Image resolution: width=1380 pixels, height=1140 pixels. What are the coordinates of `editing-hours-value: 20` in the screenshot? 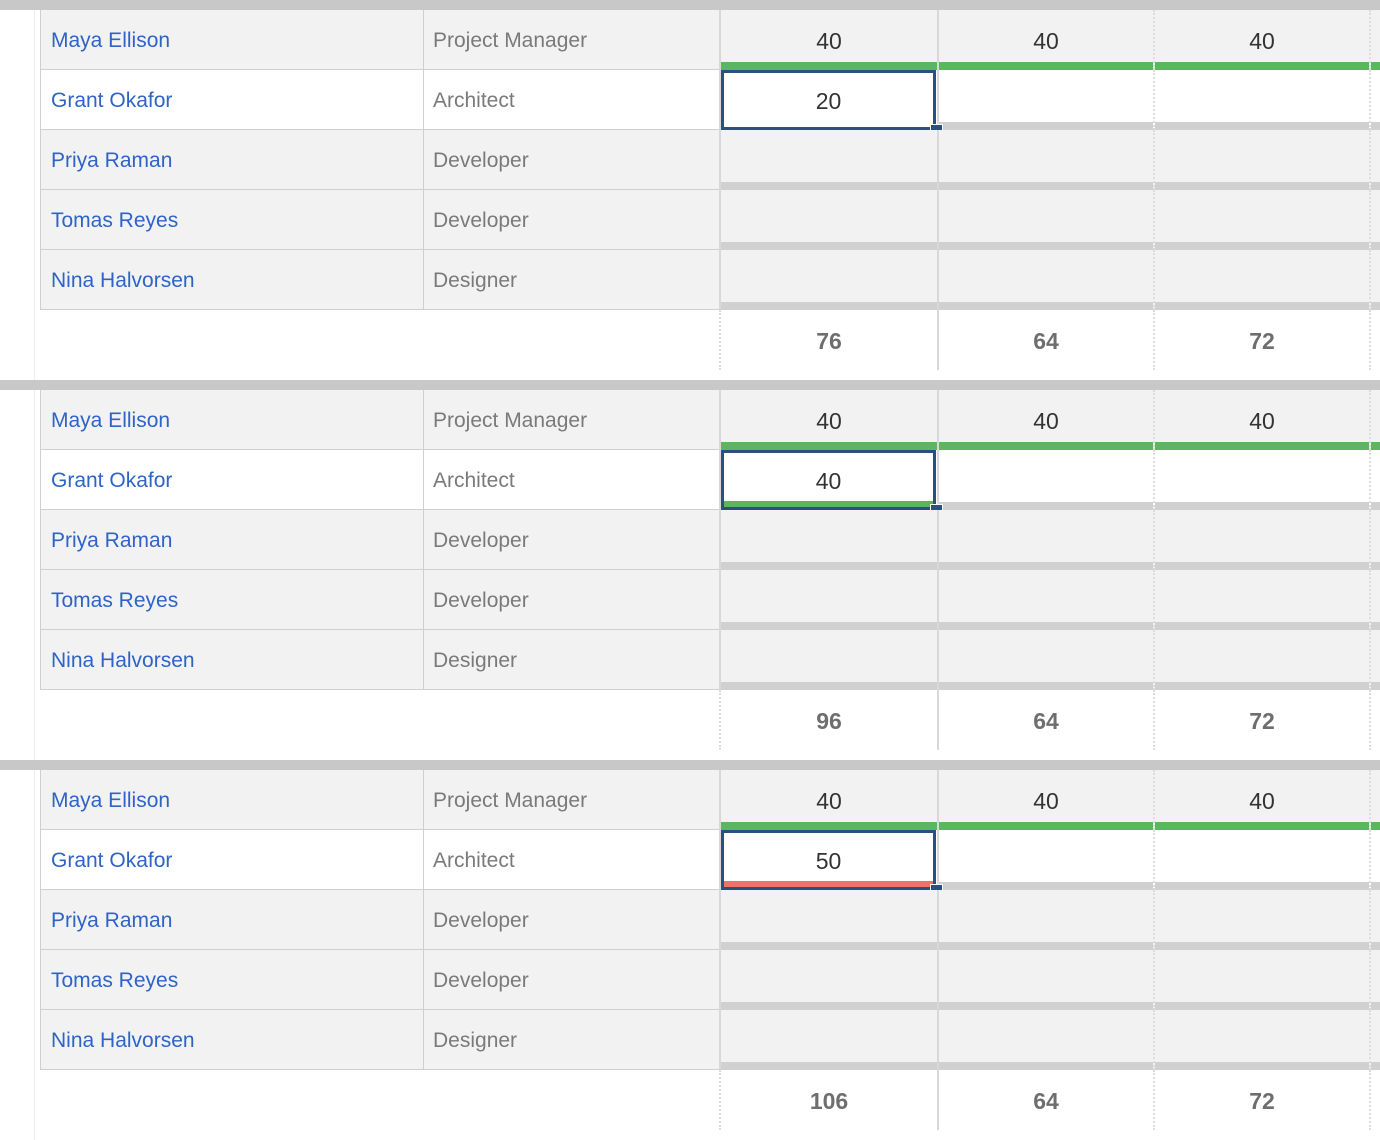 It's located at (828, 101).